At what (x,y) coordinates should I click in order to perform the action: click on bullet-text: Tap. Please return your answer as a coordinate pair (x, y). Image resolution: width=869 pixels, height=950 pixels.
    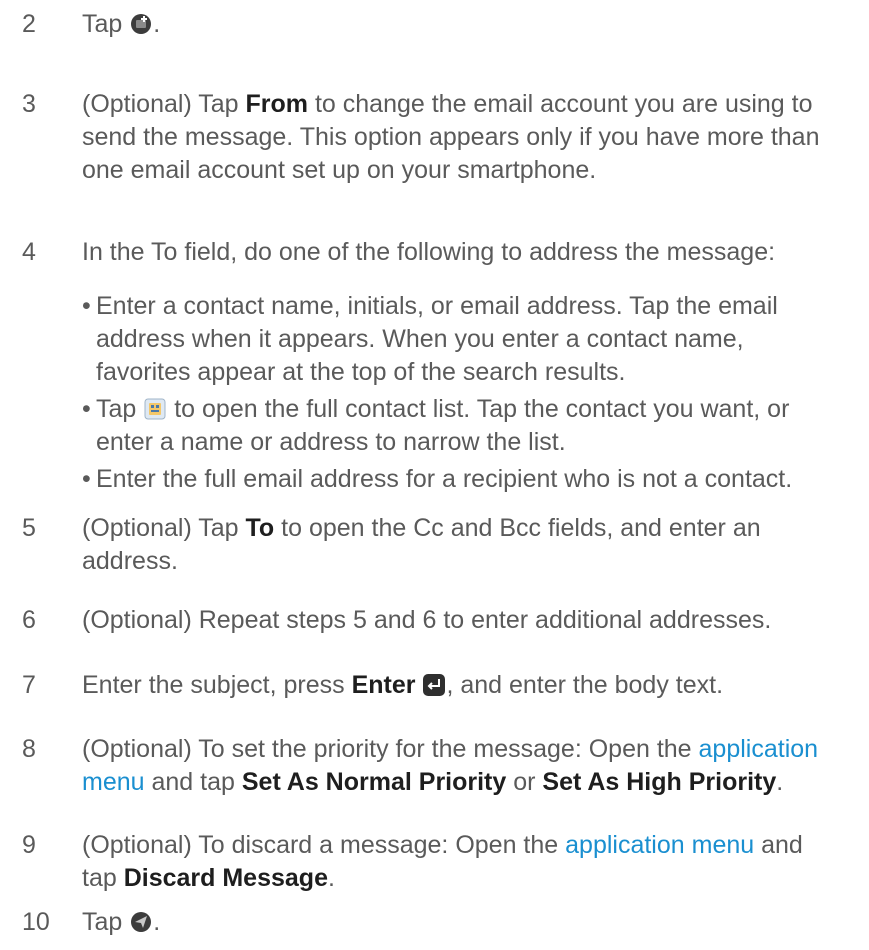
    Looking at the image, I should click on (120, 409).